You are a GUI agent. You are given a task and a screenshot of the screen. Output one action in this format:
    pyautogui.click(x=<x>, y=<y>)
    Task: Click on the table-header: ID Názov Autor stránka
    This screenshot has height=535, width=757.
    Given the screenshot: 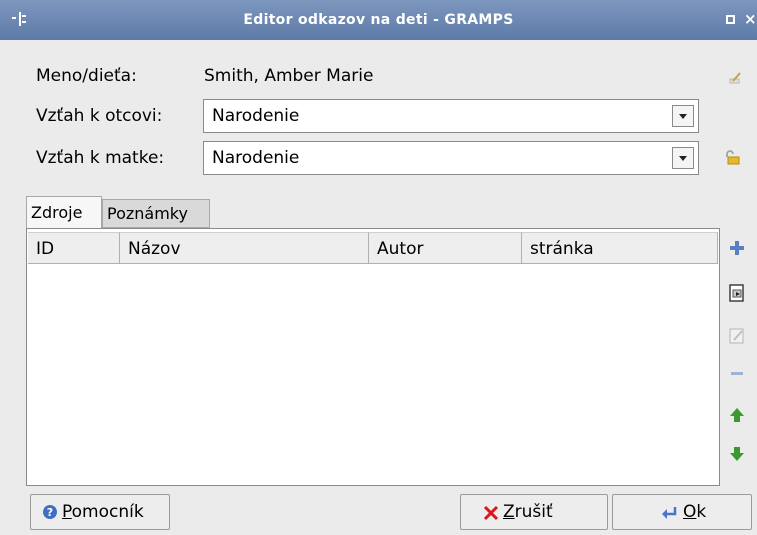 What is the action you would take?
    pyautogui.click(x=373, y=248)
    